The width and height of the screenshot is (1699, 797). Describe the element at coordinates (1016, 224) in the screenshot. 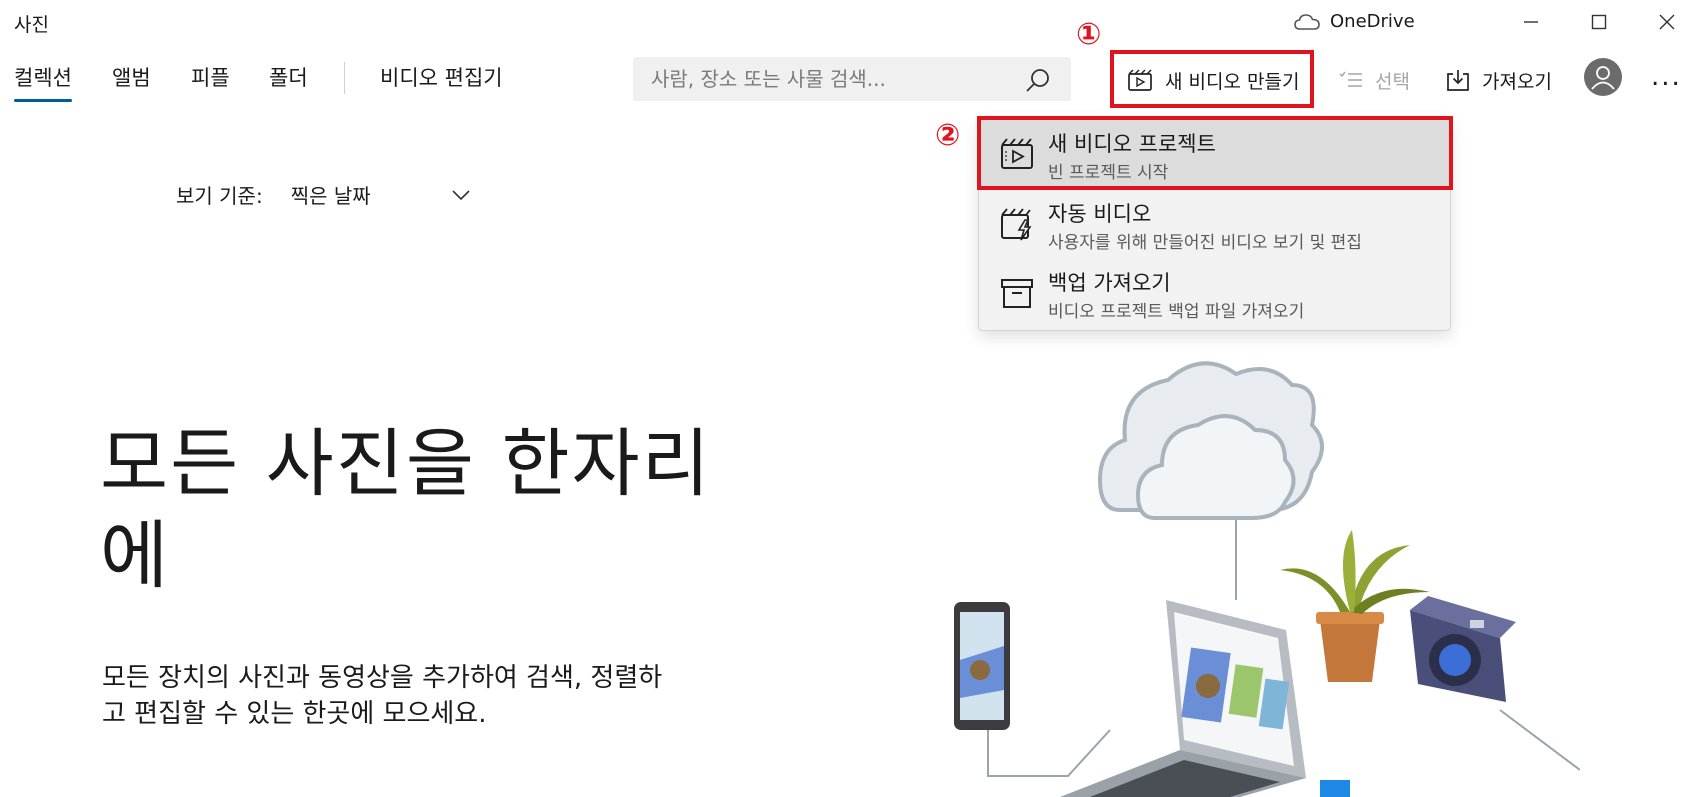

I see `auto-video-icon` at that location.